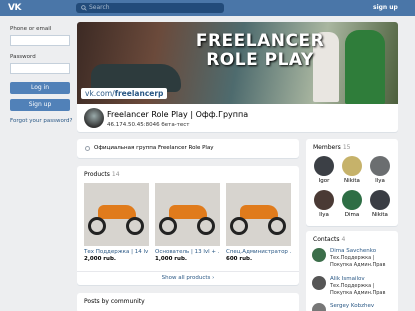 This screenshot has width=415, height=311. I want to click on member-item: Igor, so click(324, 170).